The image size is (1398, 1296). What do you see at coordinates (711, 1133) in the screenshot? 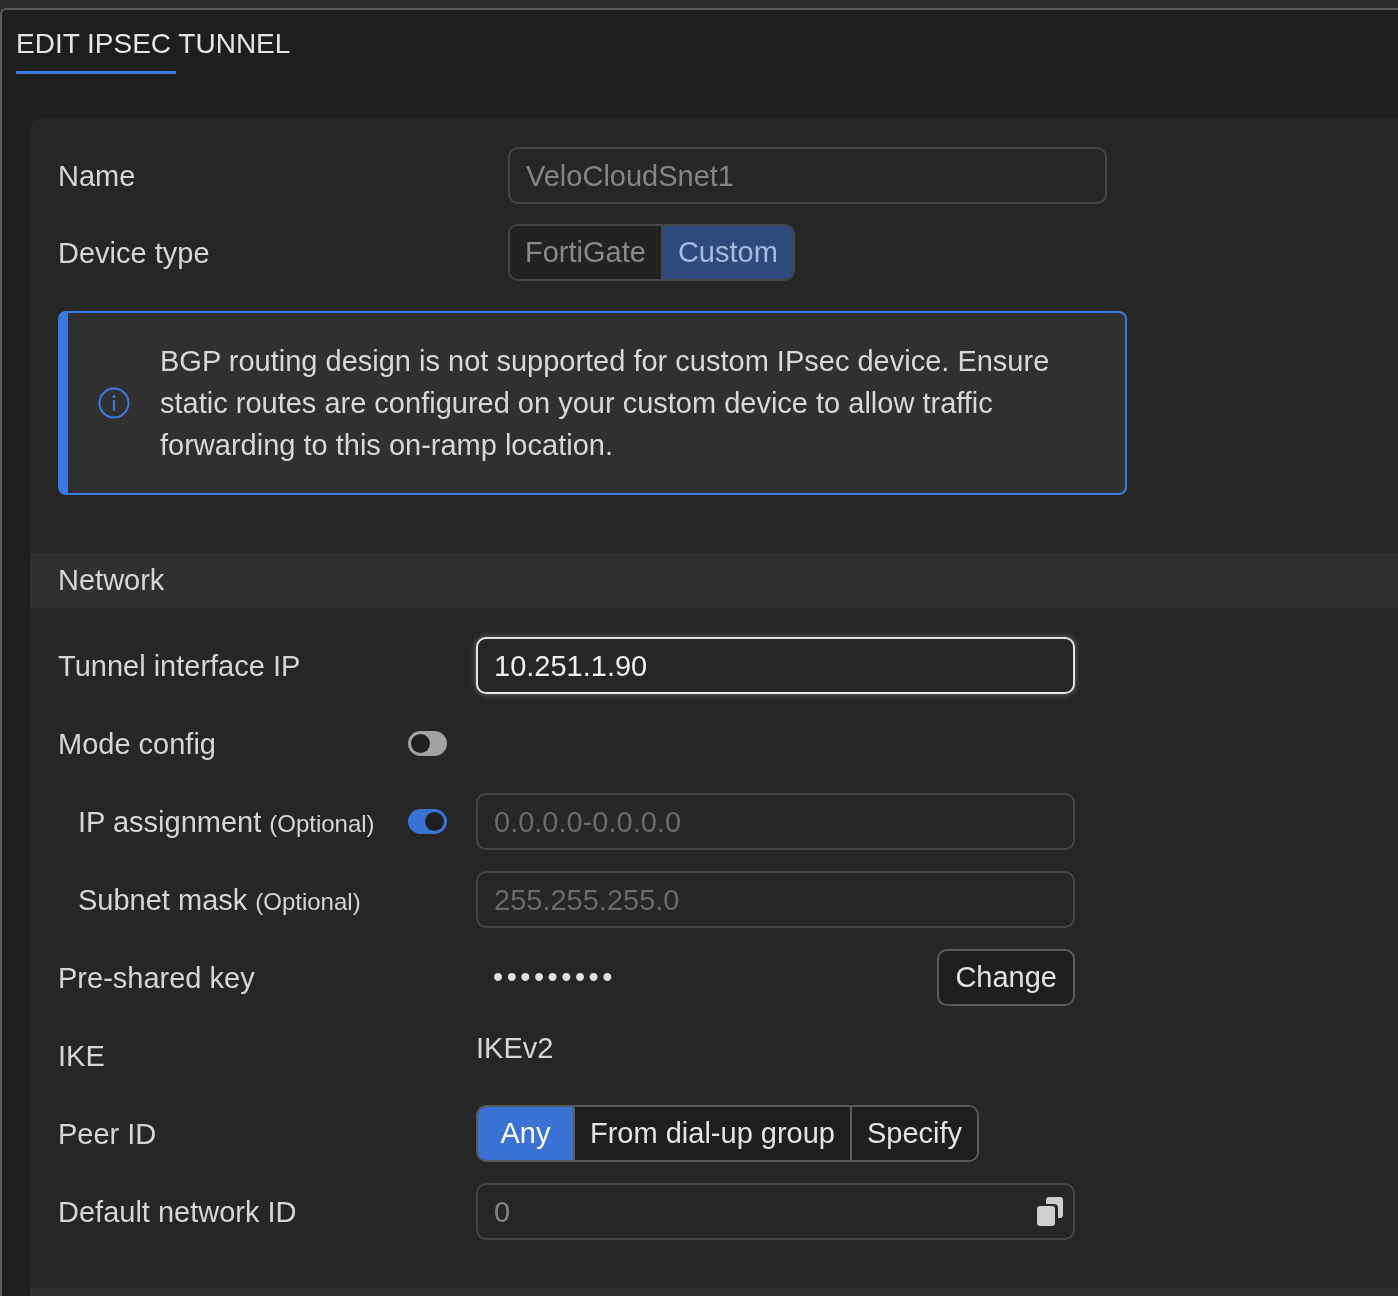
I see `option-button: From dial-up group` at bounding box center [711, 1133].